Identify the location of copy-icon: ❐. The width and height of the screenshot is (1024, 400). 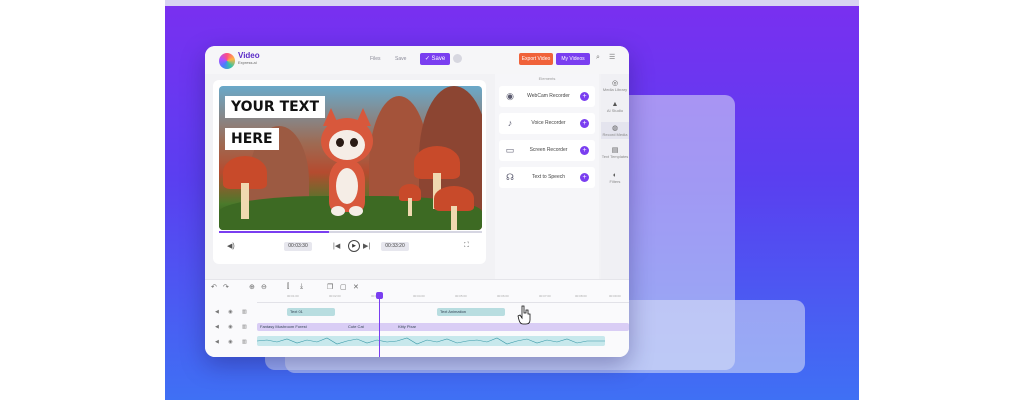
(330, 287).